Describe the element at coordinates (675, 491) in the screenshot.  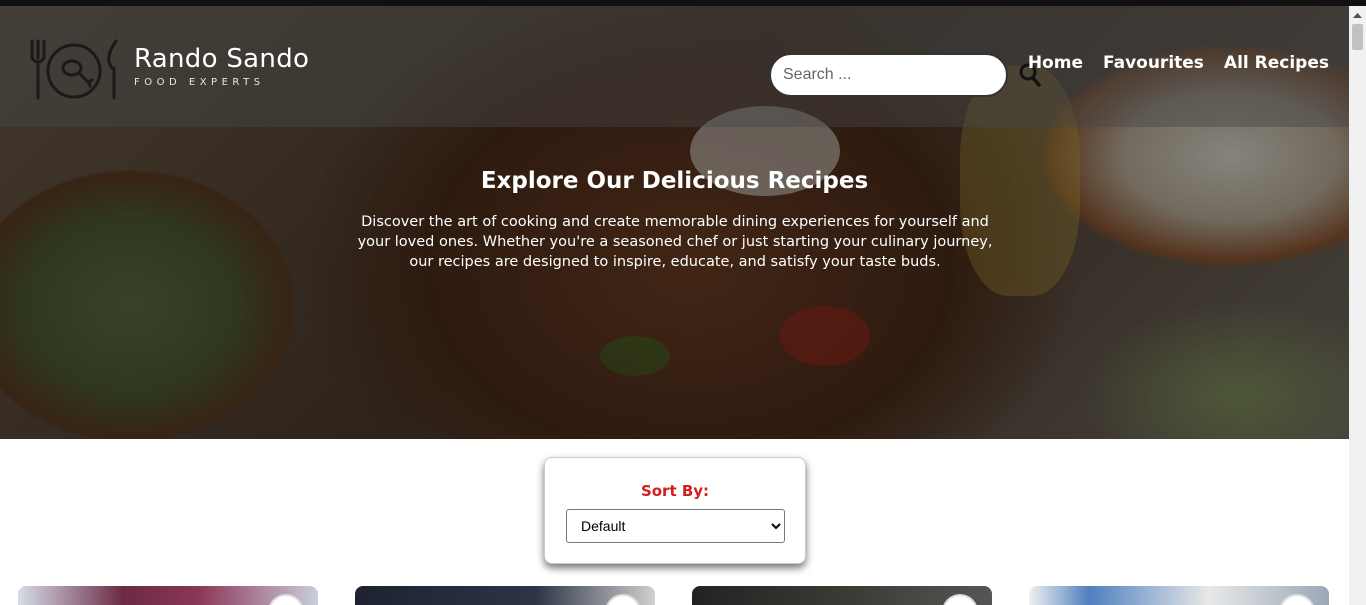
I see `sort-label: Sort By:` at that location.